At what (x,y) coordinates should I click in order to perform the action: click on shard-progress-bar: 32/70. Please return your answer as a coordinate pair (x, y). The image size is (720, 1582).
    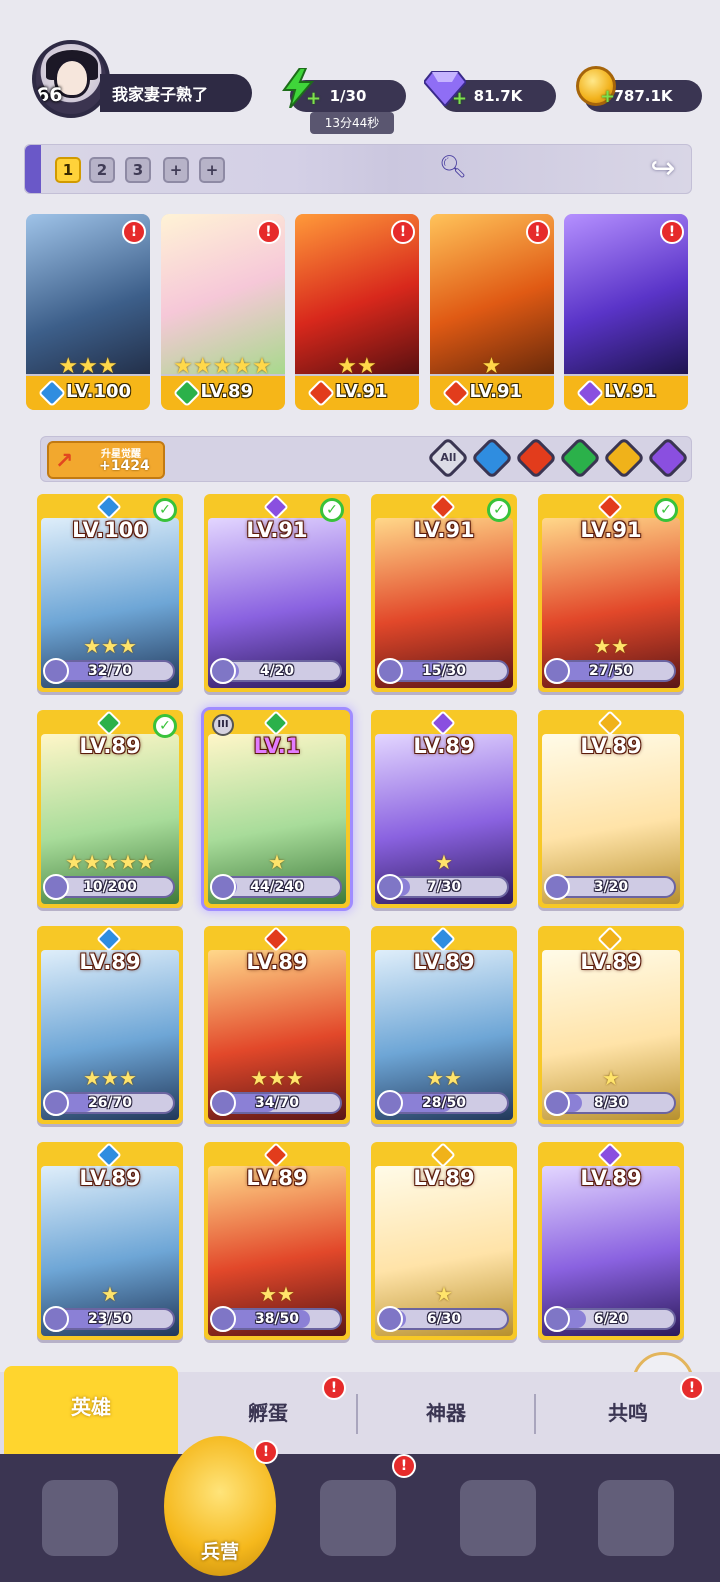
    Looking at the image, I should click on (109, 671).